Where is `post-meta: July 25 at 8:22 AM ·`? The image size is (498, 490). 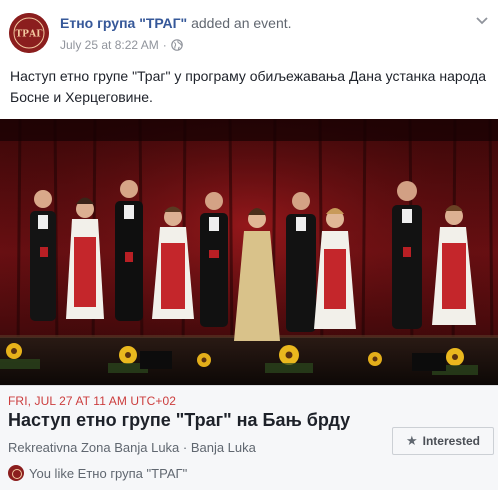
post-meta: July 25 at 8:22 AM · is located at coordinates (121, 45).